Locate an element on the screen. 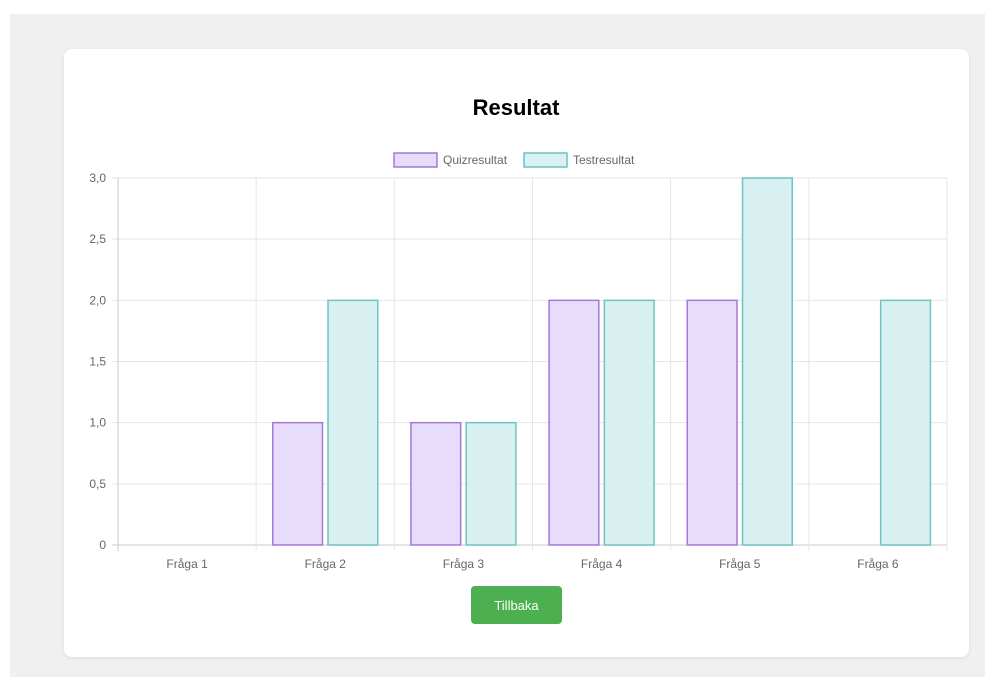 The width and height of the screenshot is (995, 677). back-button: Tillbaka is located at coordinates (516, 605).